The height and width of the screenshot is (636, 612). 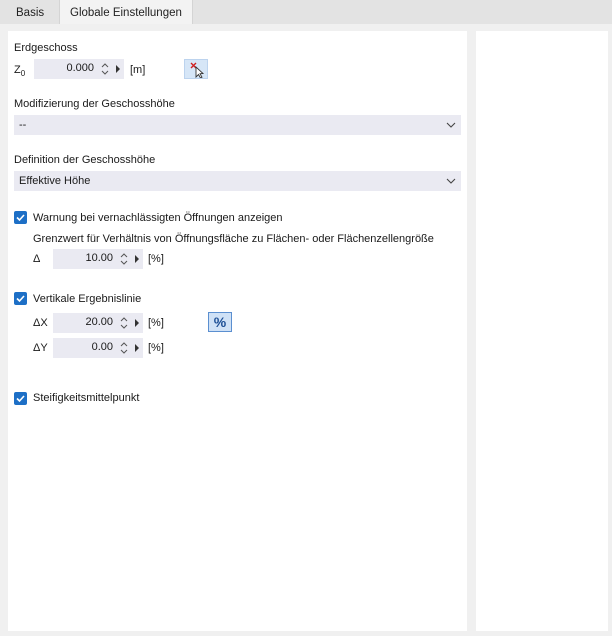 I want to click on tab-basis: Basis, so click(x=30, y=12).